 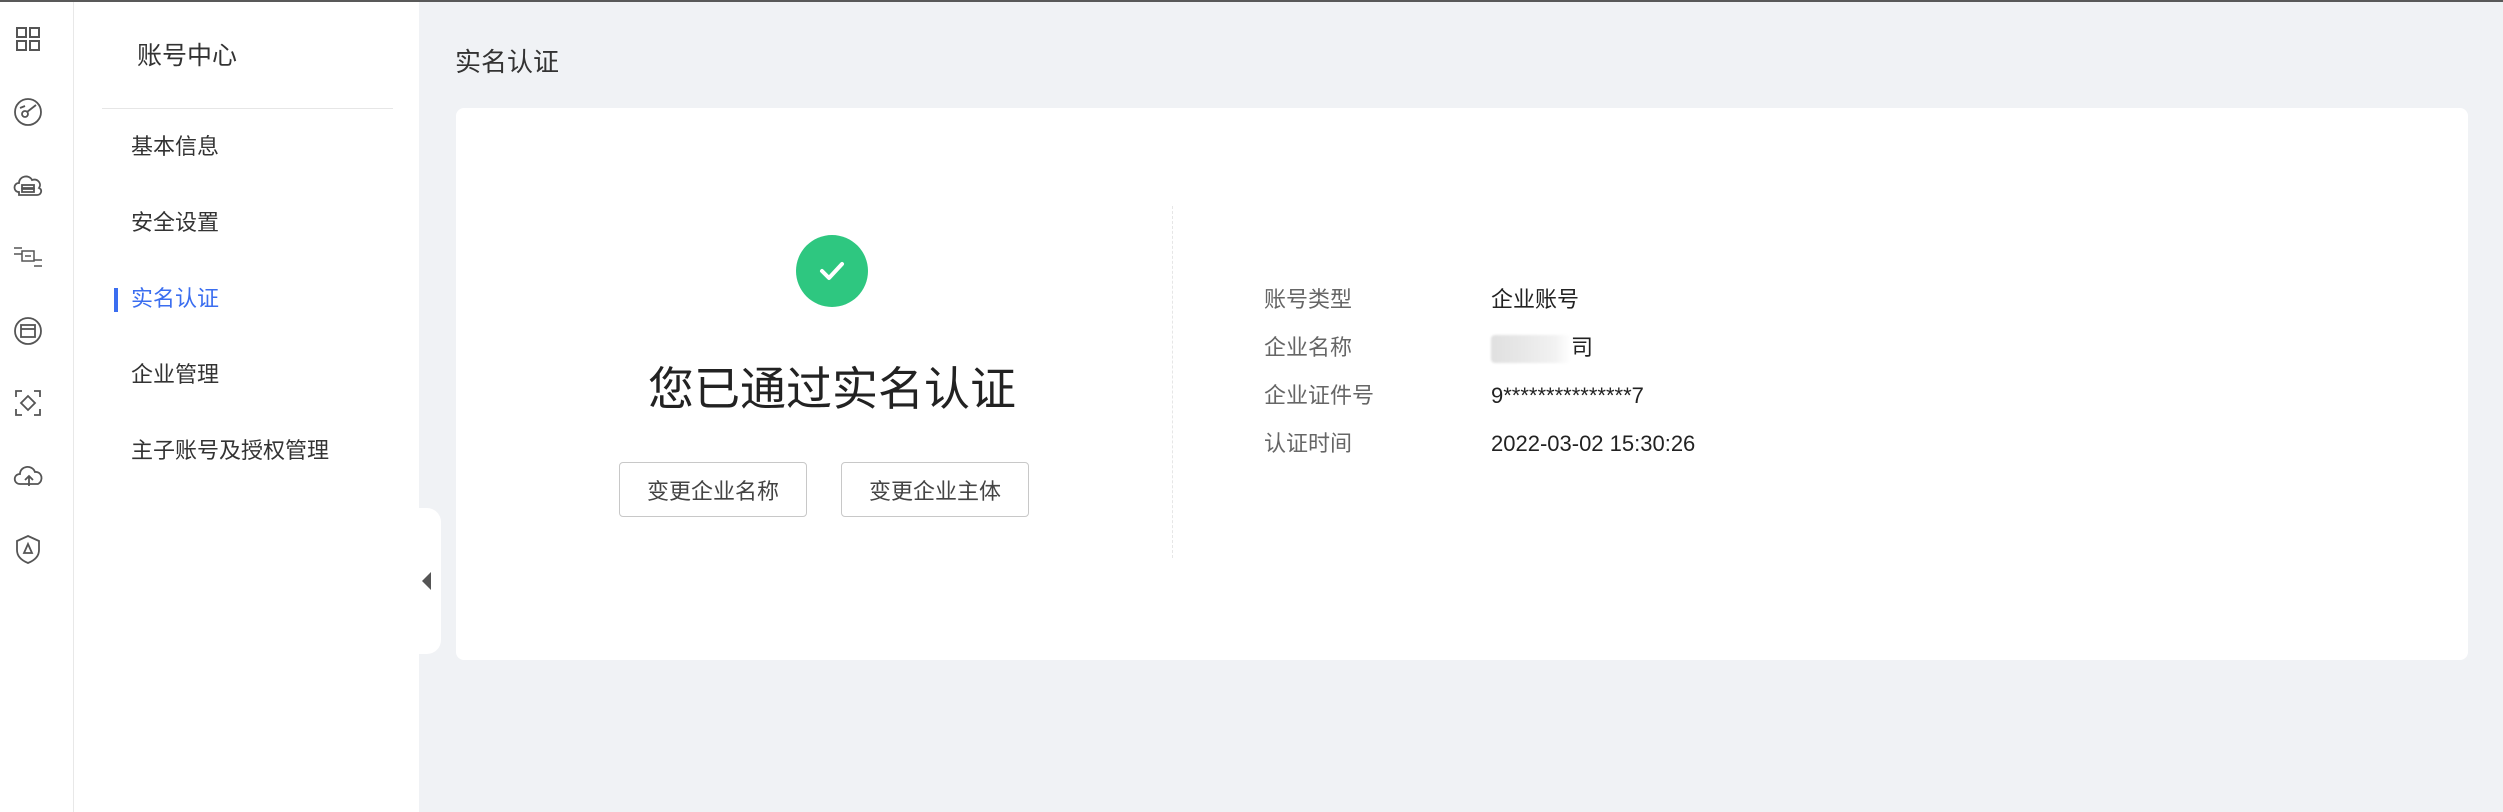 What do you see at coordinates (246, 241) in the screenshot?
I see `sidebar-item-security: 安全设置` at bounding box center [246, 241].